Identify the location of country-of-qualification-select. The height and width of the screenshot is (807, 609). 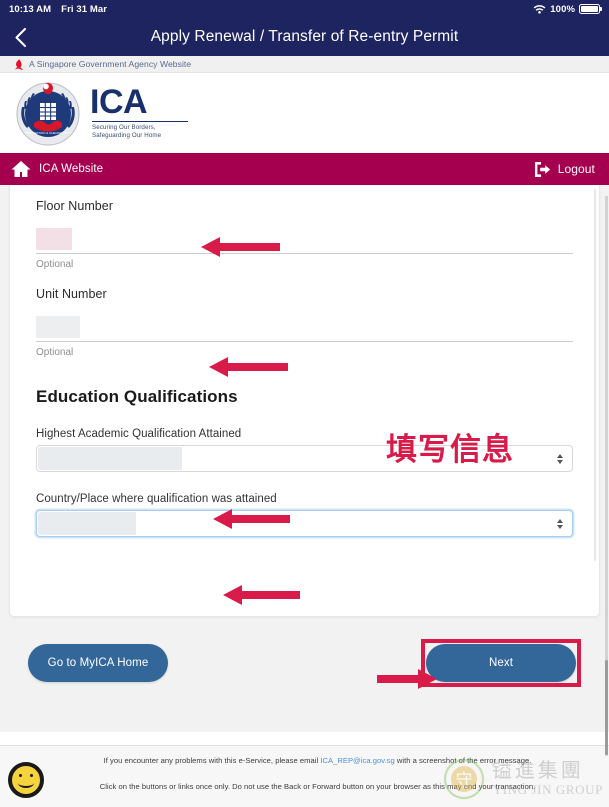
(304, 523).